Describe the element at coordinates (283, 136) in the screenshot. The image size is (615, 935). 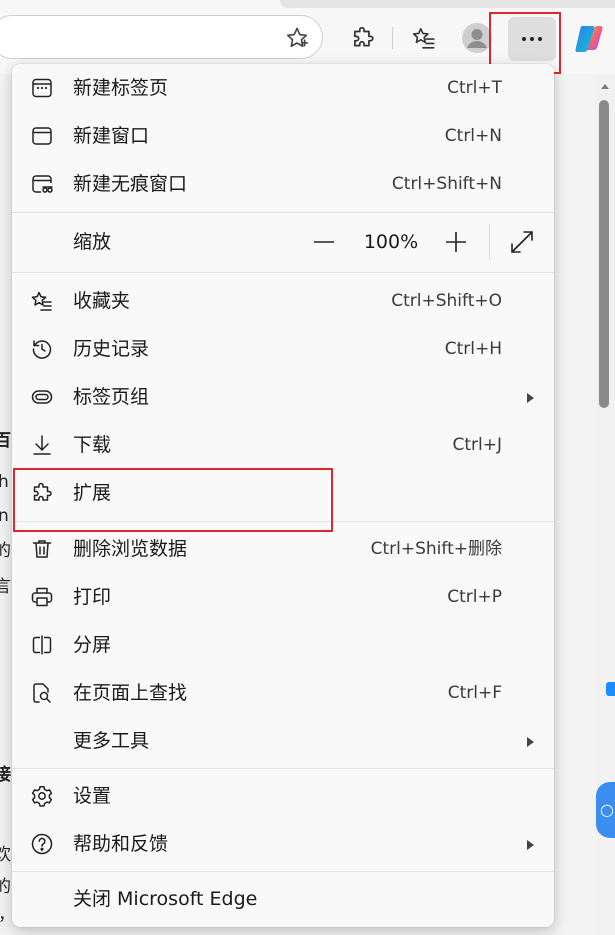
I see `menu-item-new-window: 新建窗口 Ctrl+N` at that location.